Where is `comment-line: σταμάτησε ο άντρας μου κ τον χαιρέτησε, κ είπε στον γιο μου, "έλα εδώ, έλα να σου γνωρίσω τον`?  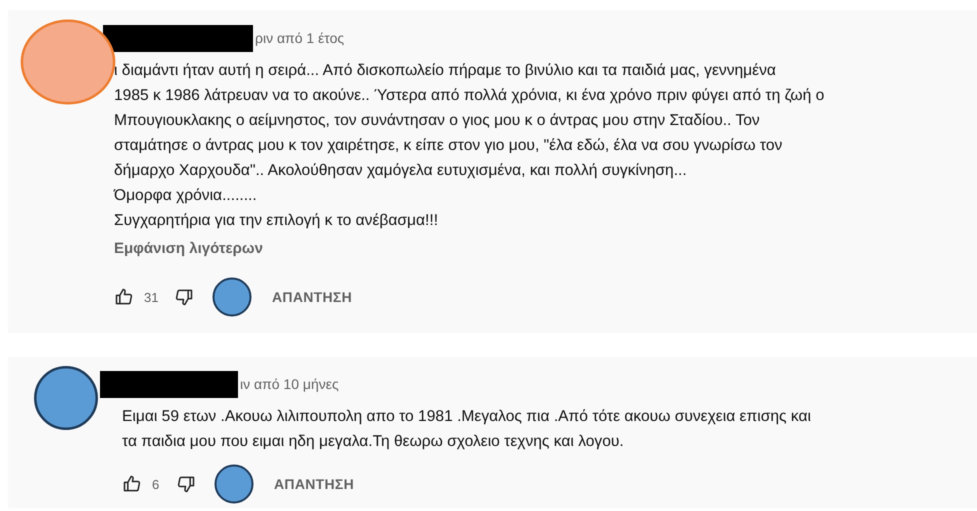
comment-line: σταμάτησε ο άντρας μου κ τον χαιρέτησε, κ είπε στον γιο μου, "έλα εδώ, έλα να σου γνωρίσω τον is located at coordinates (449, 146).